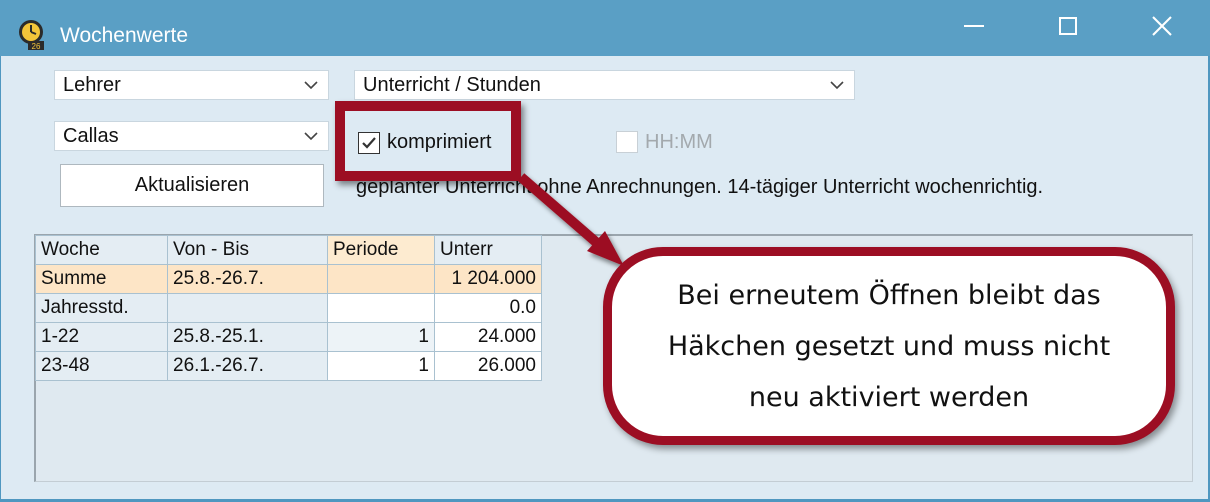  I want to click on callout-line: Bei erneutem Öffnen bleibt das, so click(889, 295).